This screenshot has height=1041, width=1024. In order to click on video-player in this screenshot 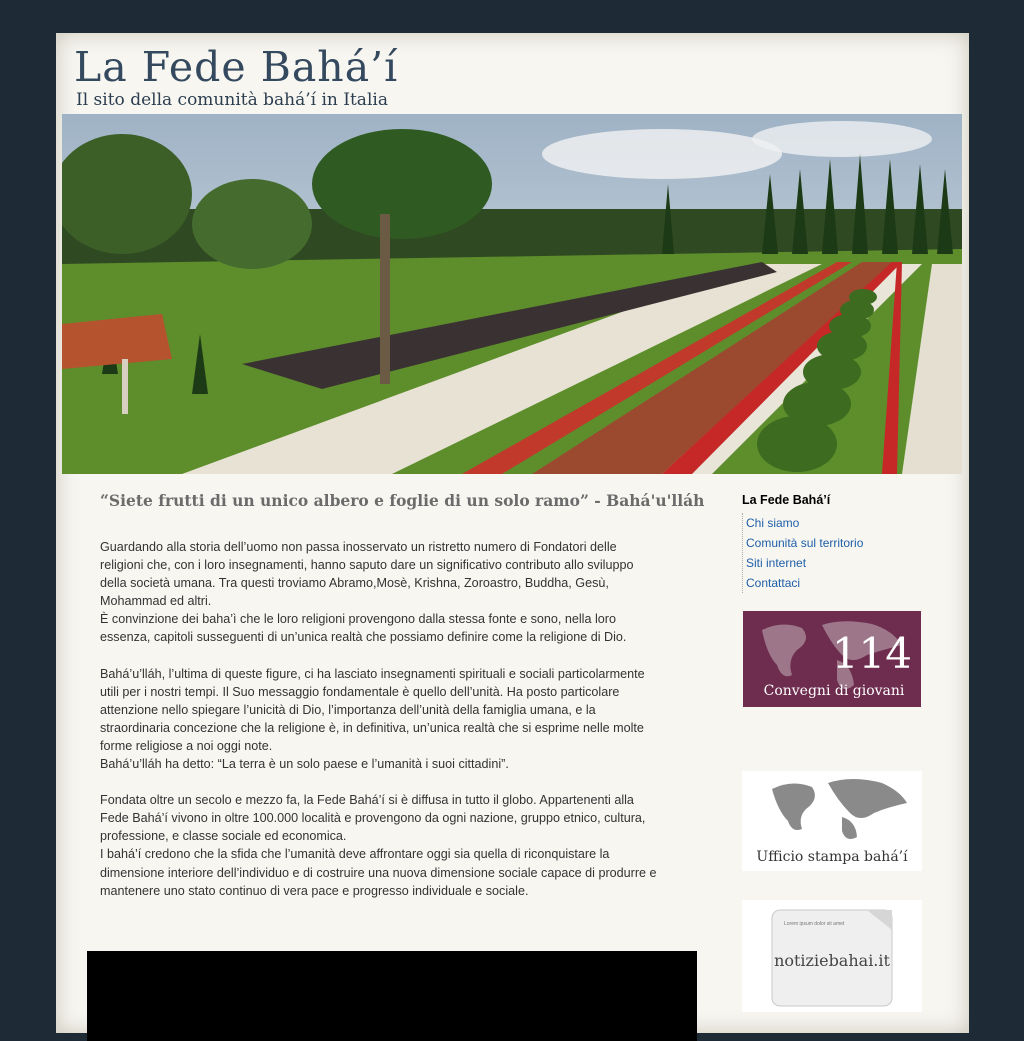, I will do `click(392, 996)`.